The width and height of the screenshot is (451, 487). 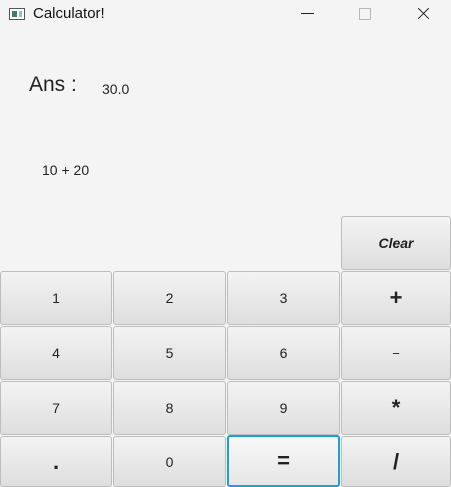 What do you see at coordinates (169, 461) in the screenshot?
I see `digit-0-button: 0` at bounding box center [169, 461].